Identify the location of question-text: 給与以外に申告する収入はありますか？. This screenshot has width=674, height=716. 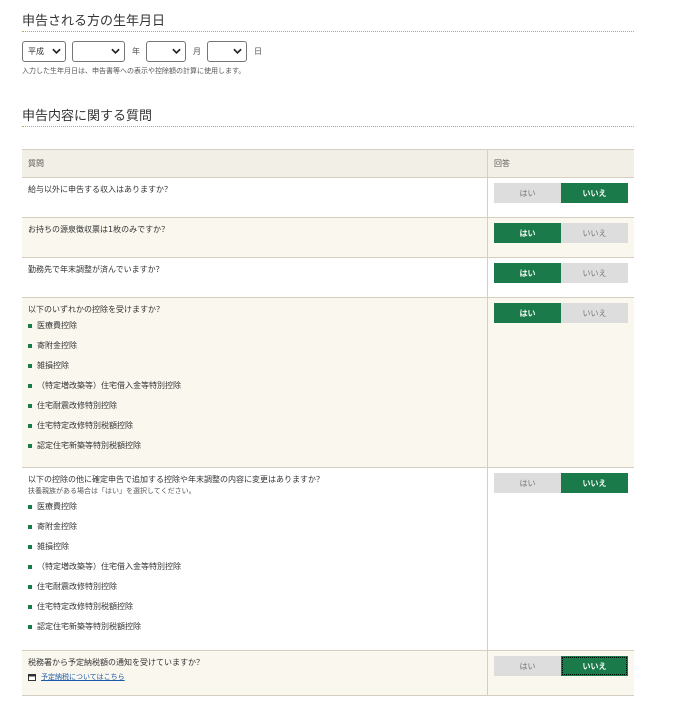
(100, 189).